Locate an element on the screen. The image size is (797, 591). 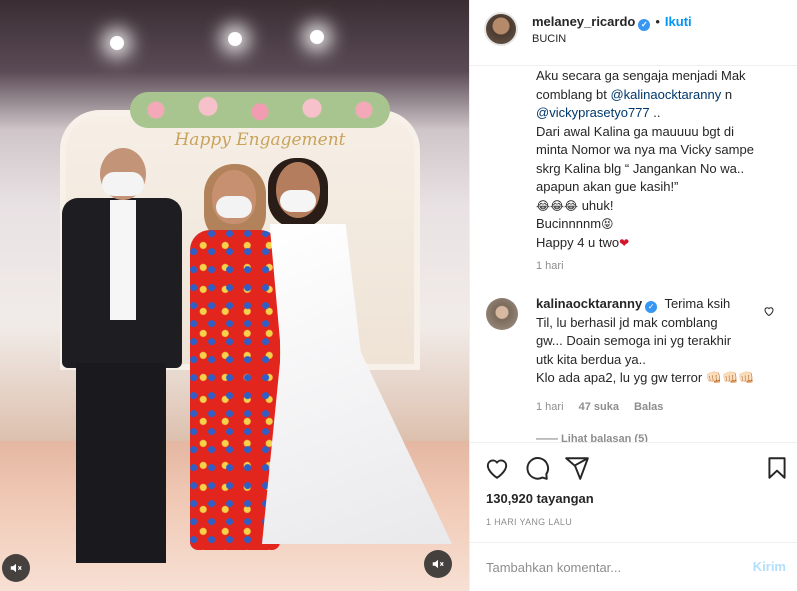
caption-line: Dari awal Kalina ga mauuuu bgt di is located at coordinates (635, 131).